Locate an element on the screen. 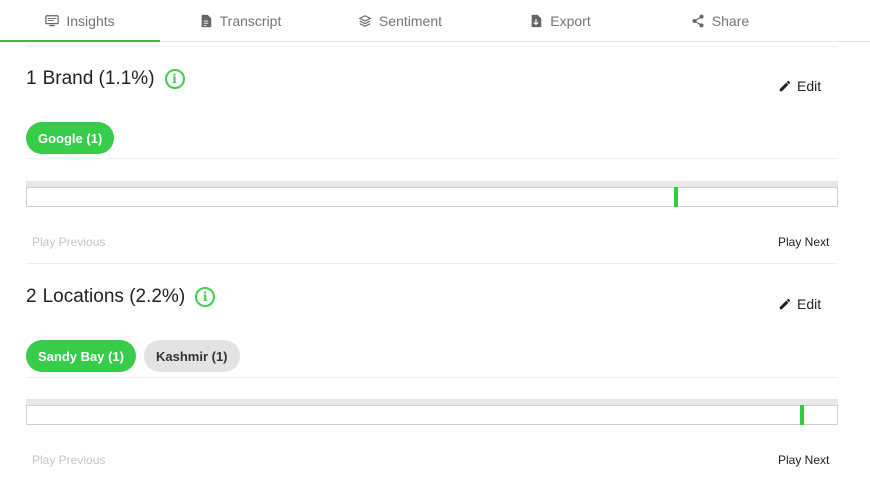  document-icon is located at coordinates (206, 21).